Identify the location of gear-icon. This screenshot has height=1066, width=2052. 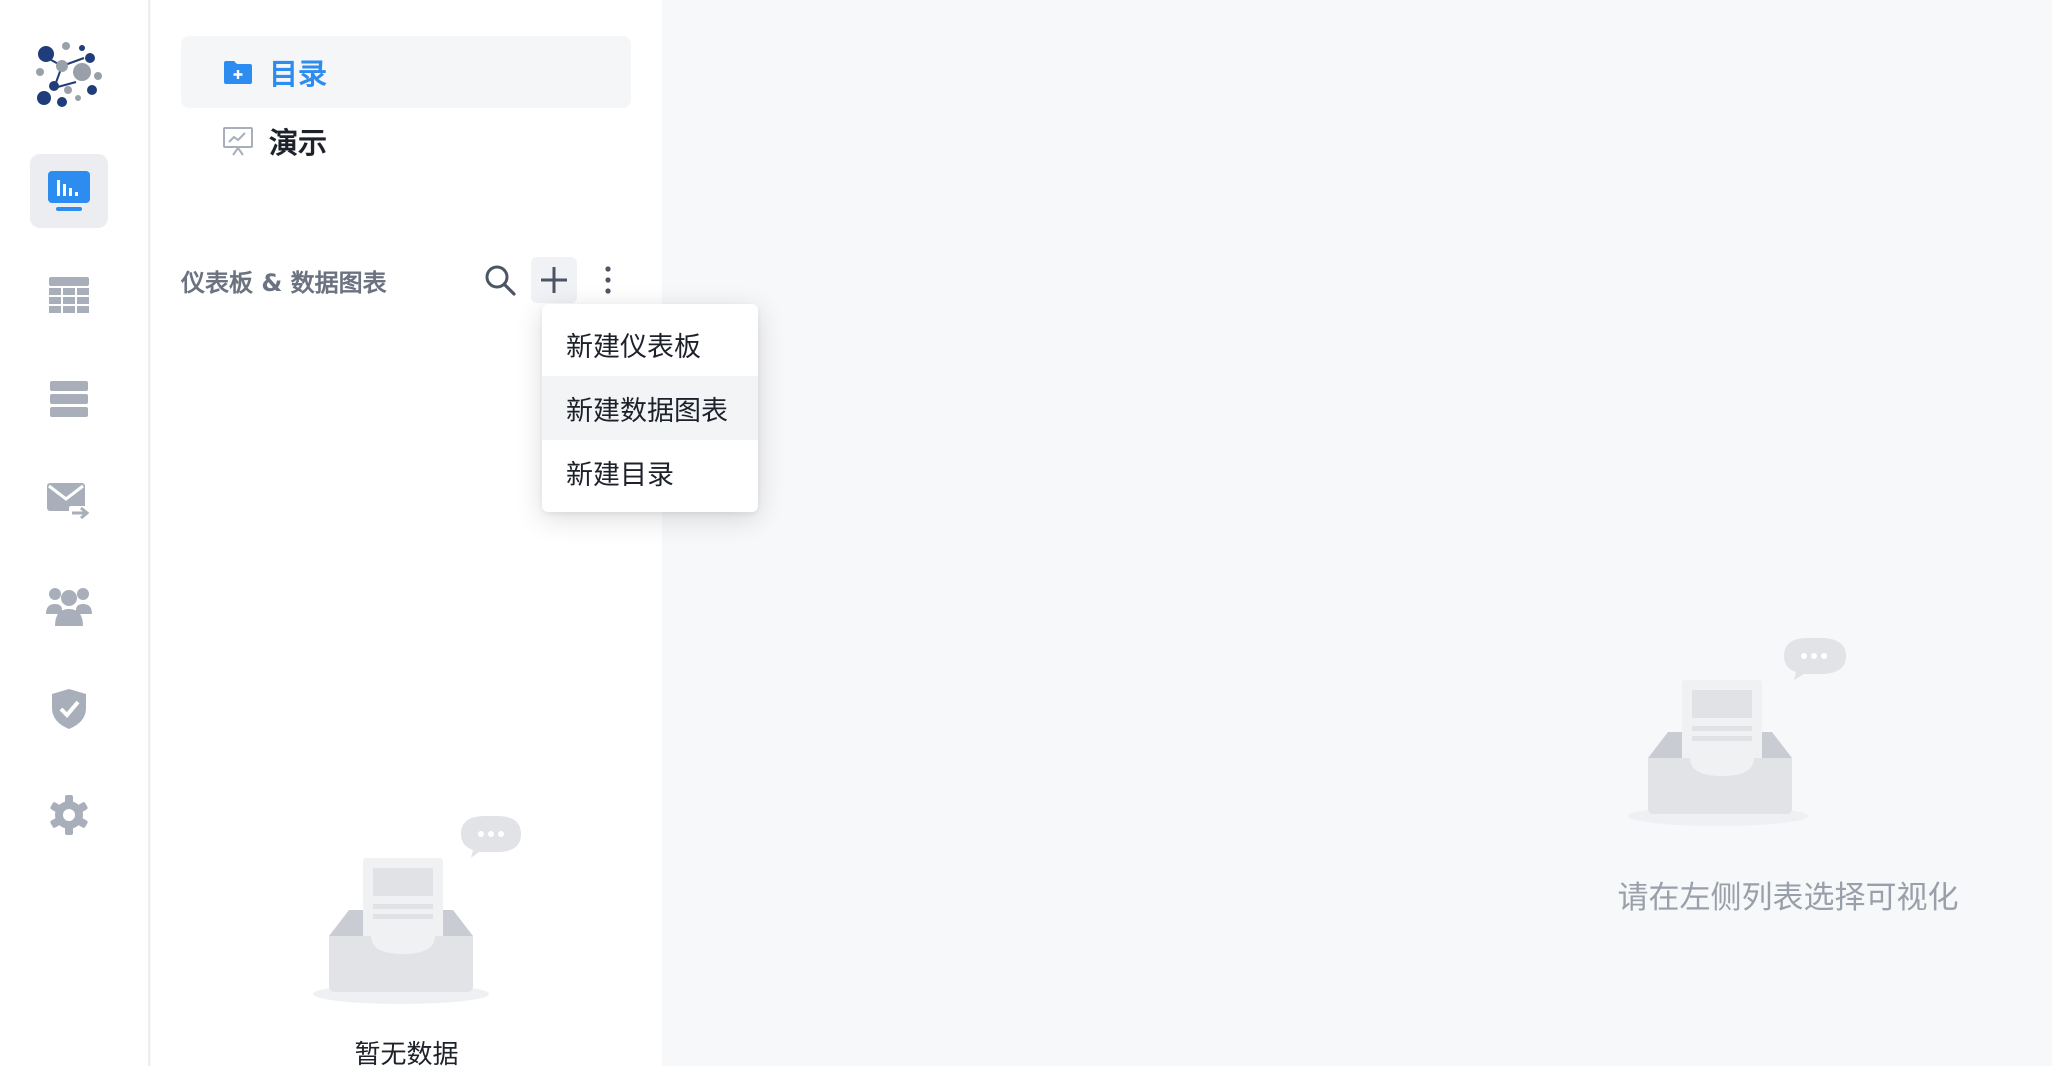
(69, 815).